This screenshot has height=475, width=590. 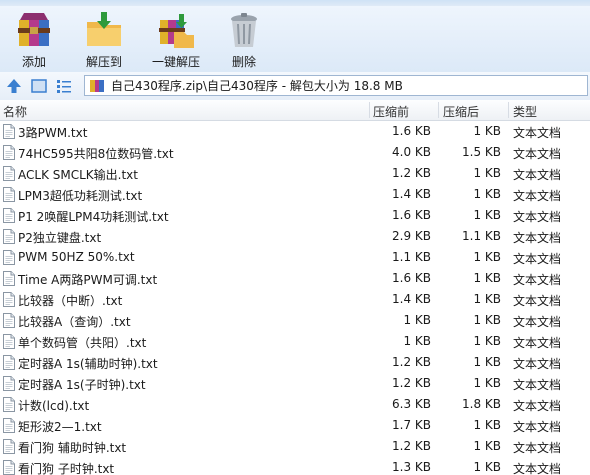 I want to click on column-original: 压缩后, so click(x=461, y=111).